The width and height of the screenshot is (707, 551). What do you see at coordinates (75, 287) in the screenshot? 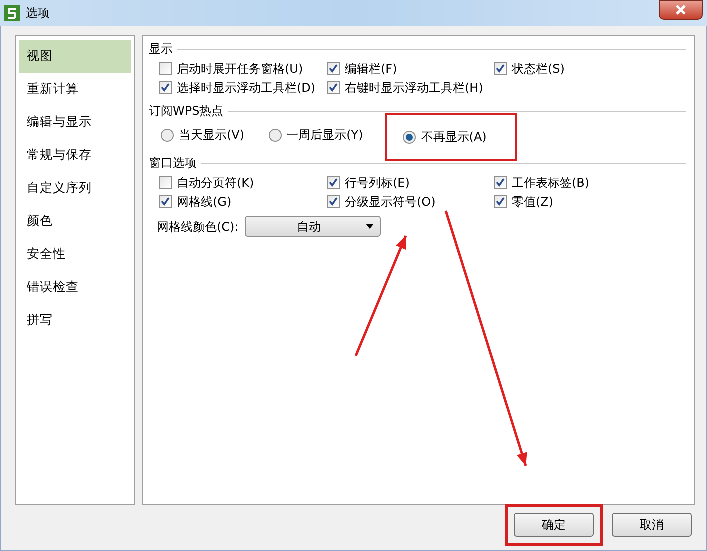
I see `sidebar-item: 错误检查` at bounding box center [75, 287].